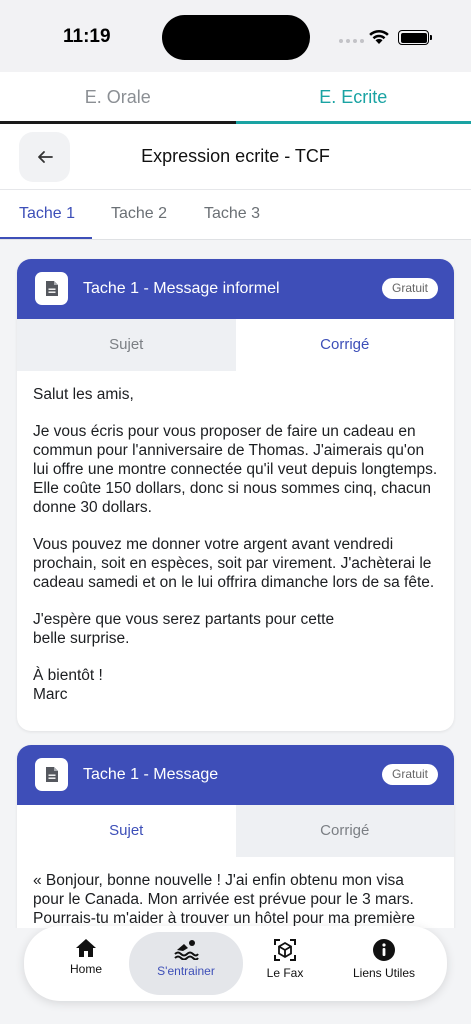 The height and width of the screenshot is (1024, 471). What do you see at coordinates (384, 963) in the screenshot?
I see `nav-useful-links: Liens Utiles` at bounding box center [384, 963].